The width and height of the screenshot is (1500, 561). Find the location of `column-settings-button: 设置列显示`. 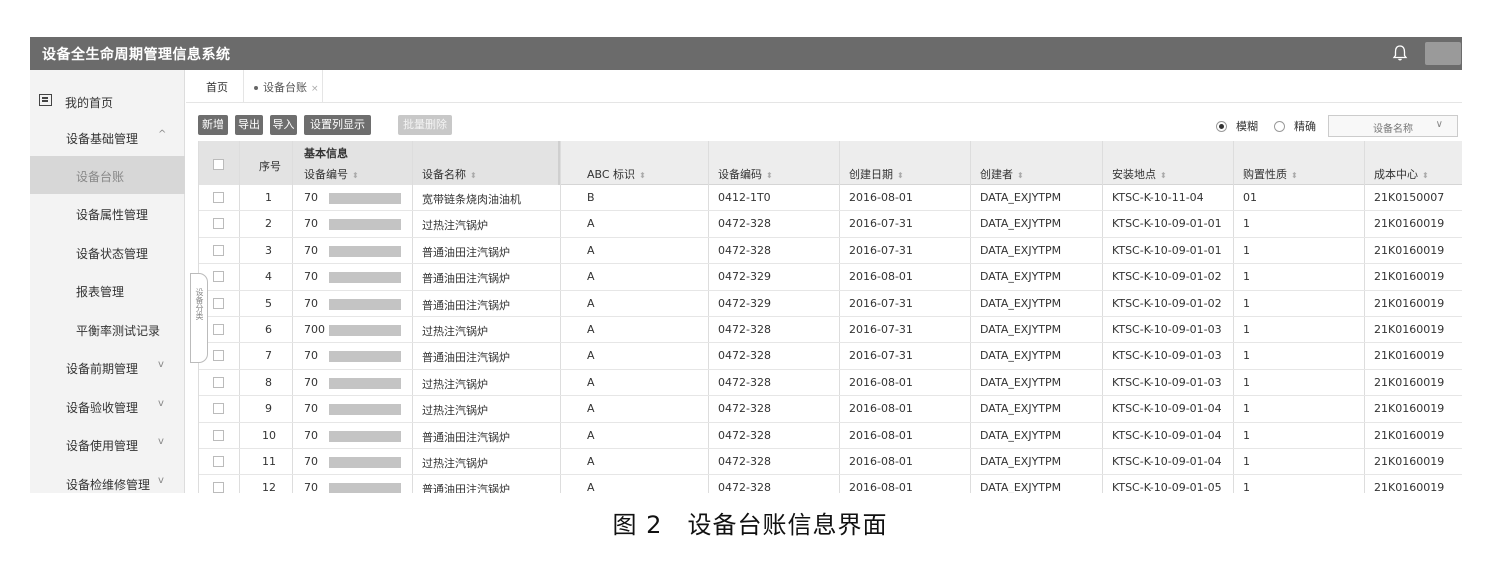

column-settings-button: 设置列显示 is located at coordinates (337, 125).